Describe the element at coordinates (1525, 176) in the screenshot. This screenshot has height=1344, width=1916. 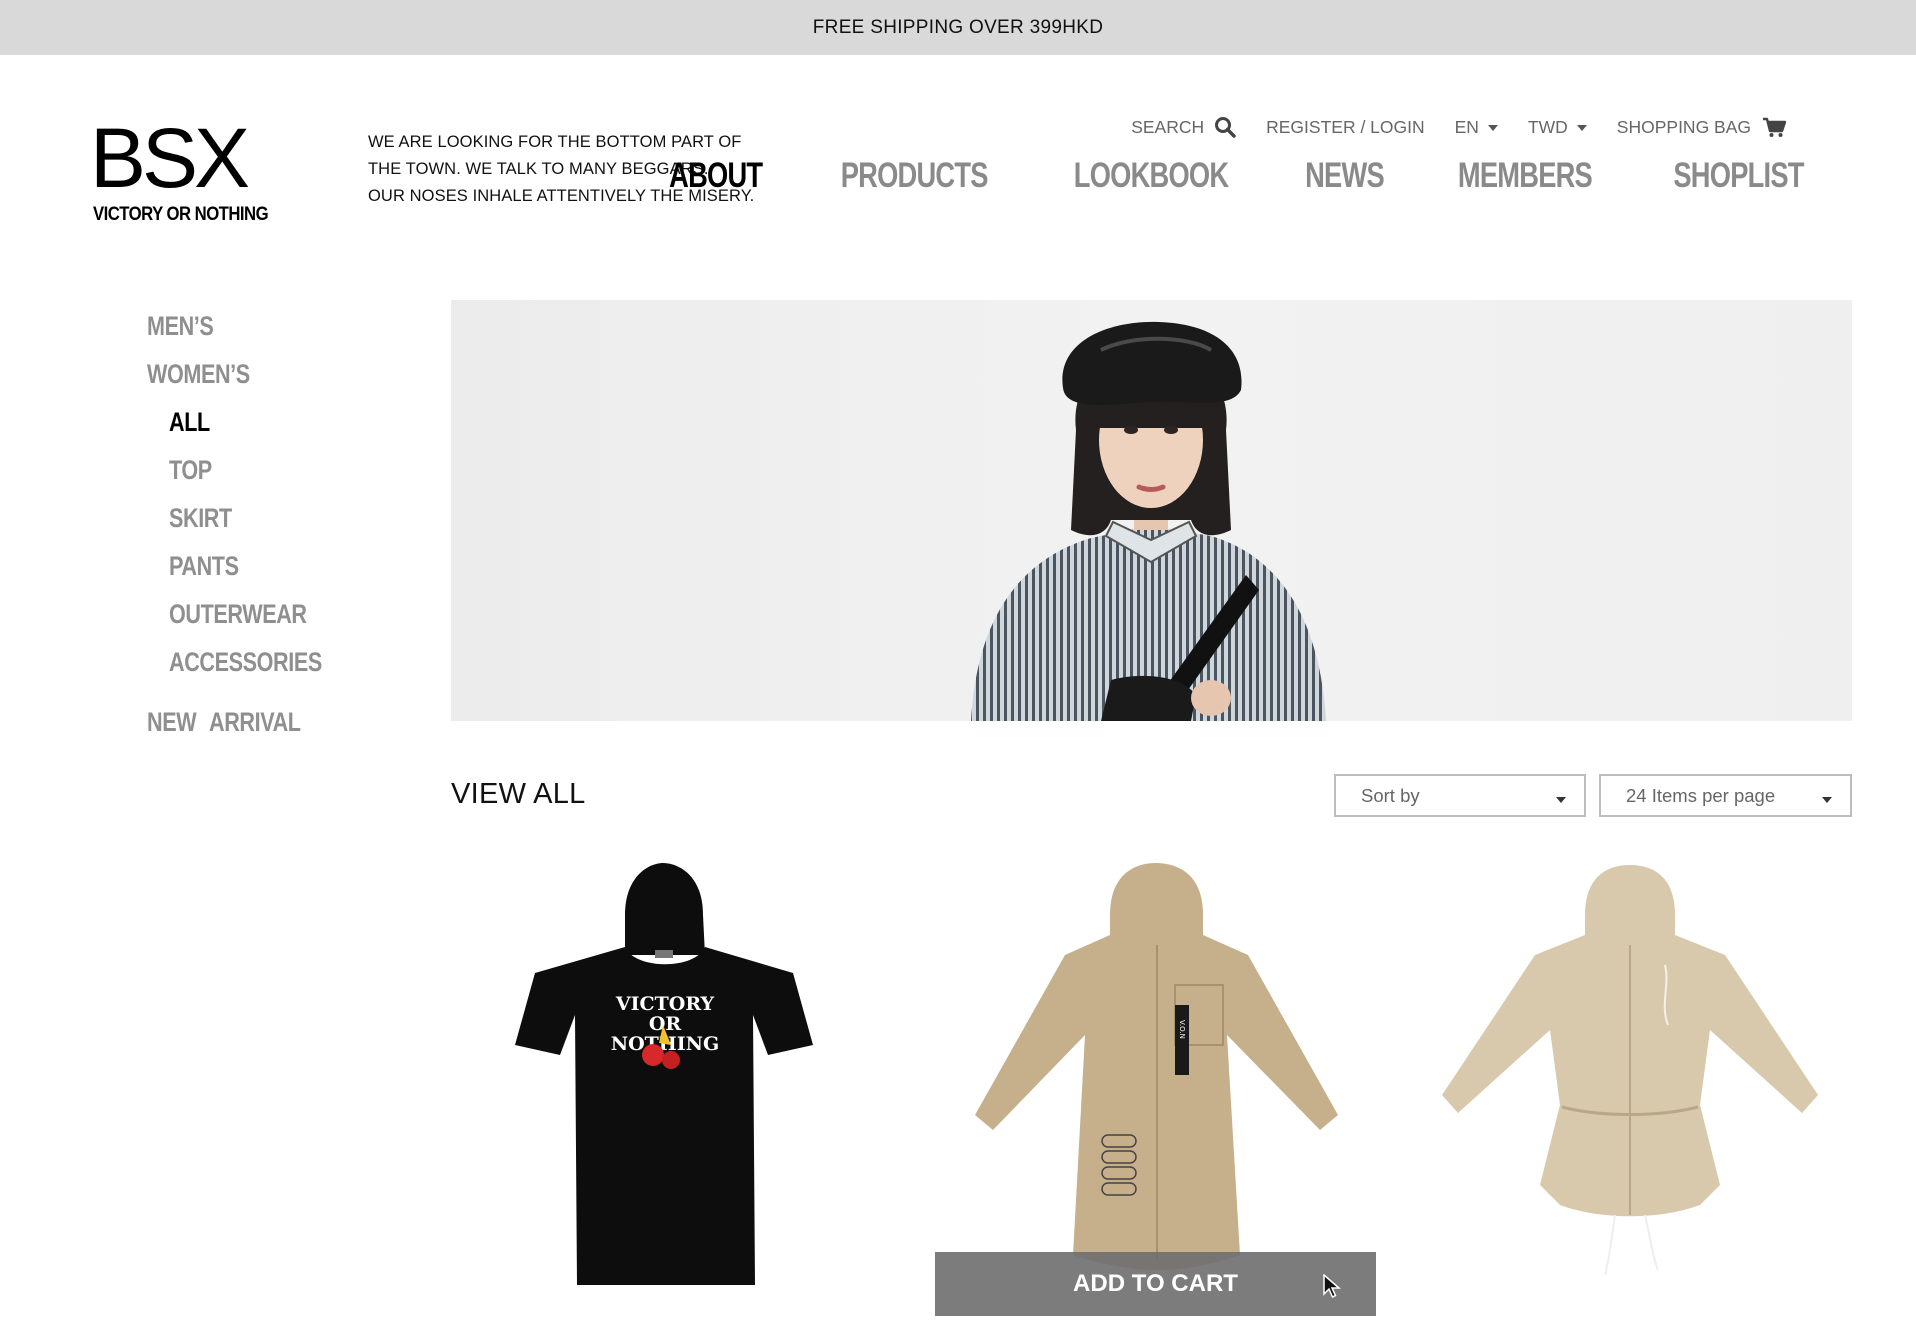
I see `nav-members: MEMBERS` at that location.